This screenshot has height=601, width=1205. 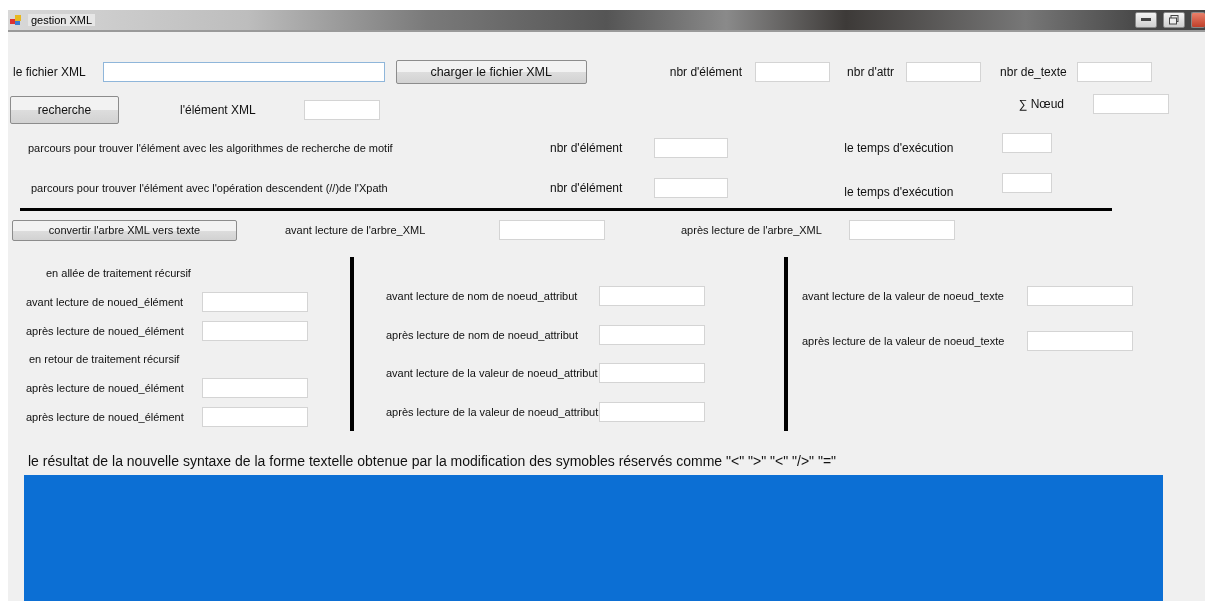 I want to click on field-label: avant lecture de la valeur de noeud_texte, so click(x=903, y=295).